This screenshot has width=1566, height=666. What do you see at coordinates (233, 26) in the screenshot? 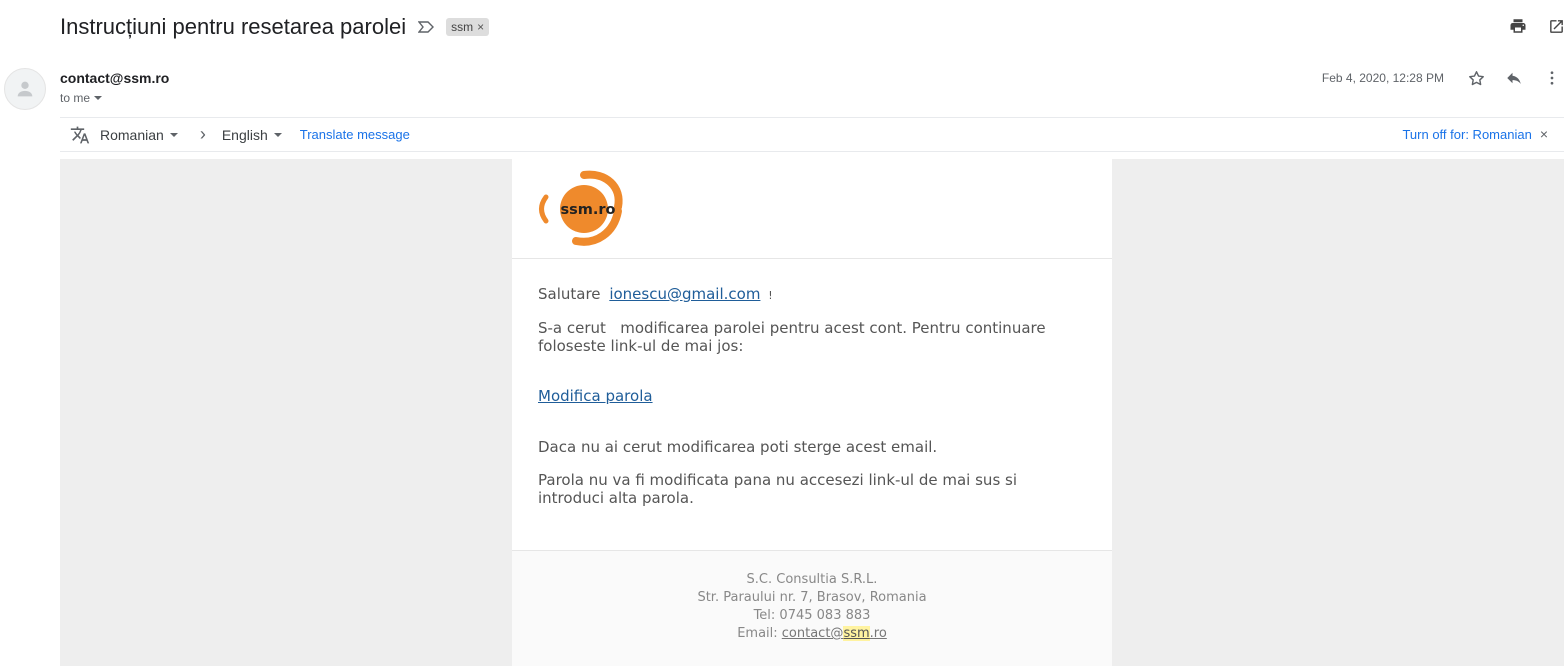
I see `email-subject: Instrucțiuni pentru resetarea parolei` at bounding box center [233, 26].